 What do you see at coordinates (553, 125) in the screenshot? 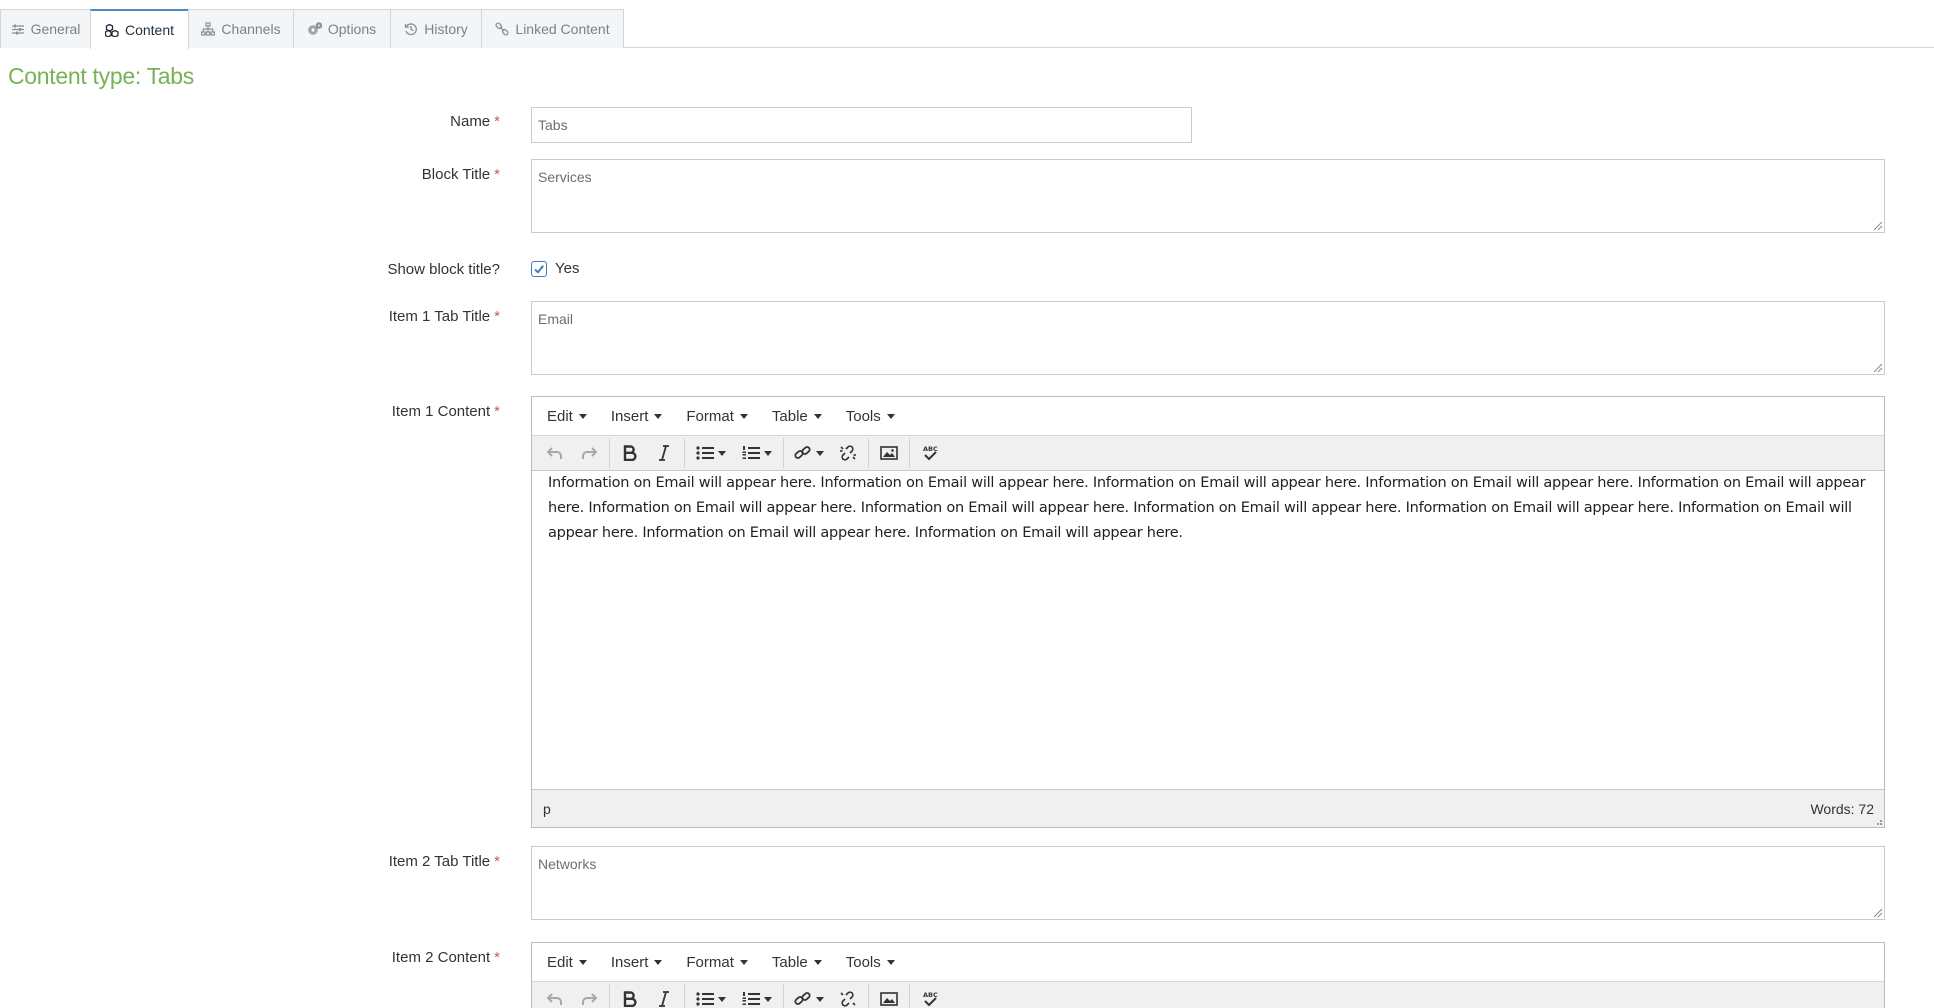
I see `name-value: Tabs` at bounding box center [553, 125].